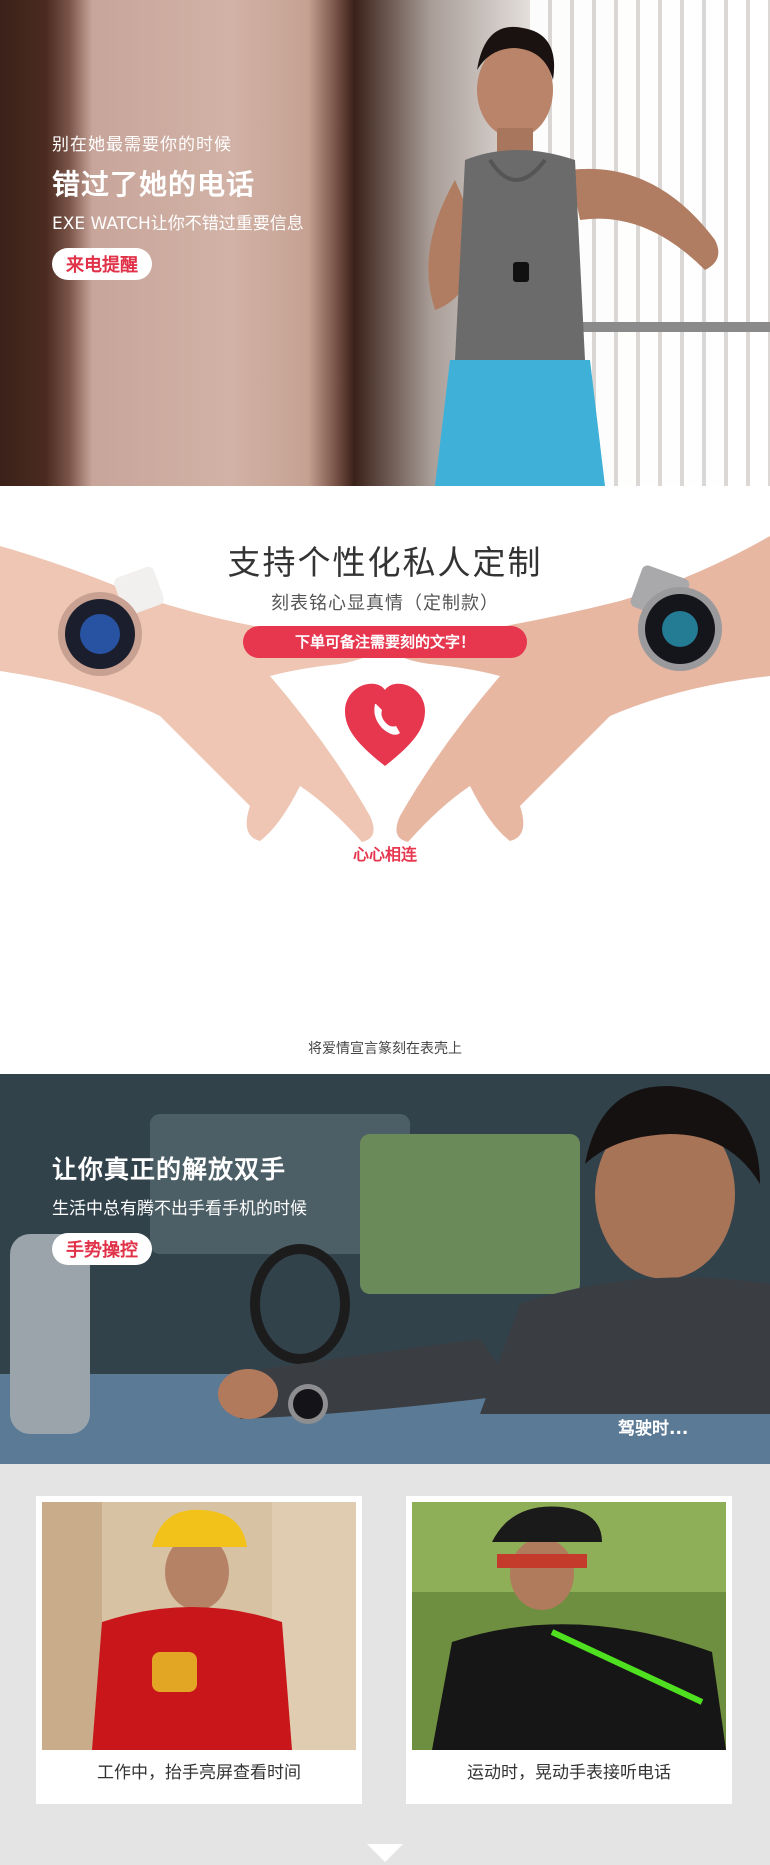  I want to click on customization-title: 支持个性化私人定制, so click(385, 562).